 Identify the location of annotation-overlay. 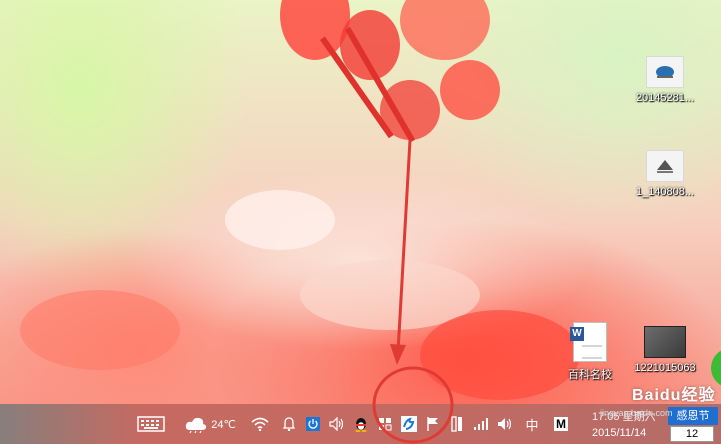
(413, 291).